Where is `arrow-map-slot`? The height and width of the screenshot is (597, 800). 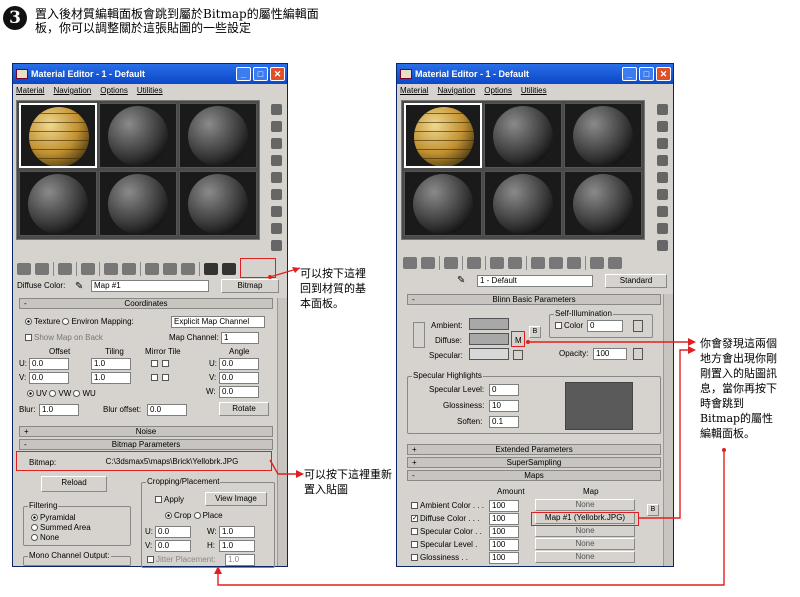
arrow-map-slot is located at coordinates (664, 434).